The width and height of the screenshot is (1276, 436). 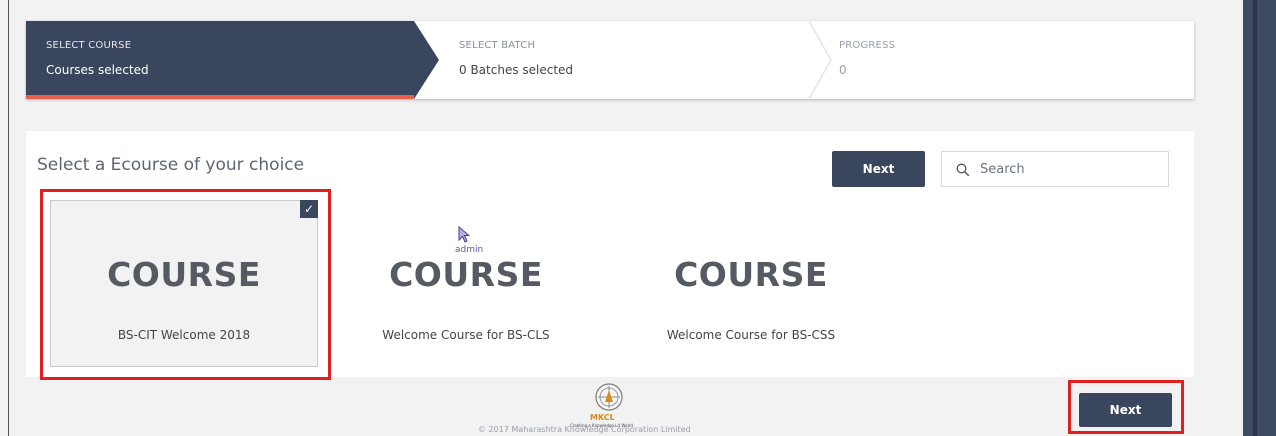 What do you see at coordinates (469, 250) in the screenshot?
I see `cursor-tooltip: admin` at bounding box center [469, 250].